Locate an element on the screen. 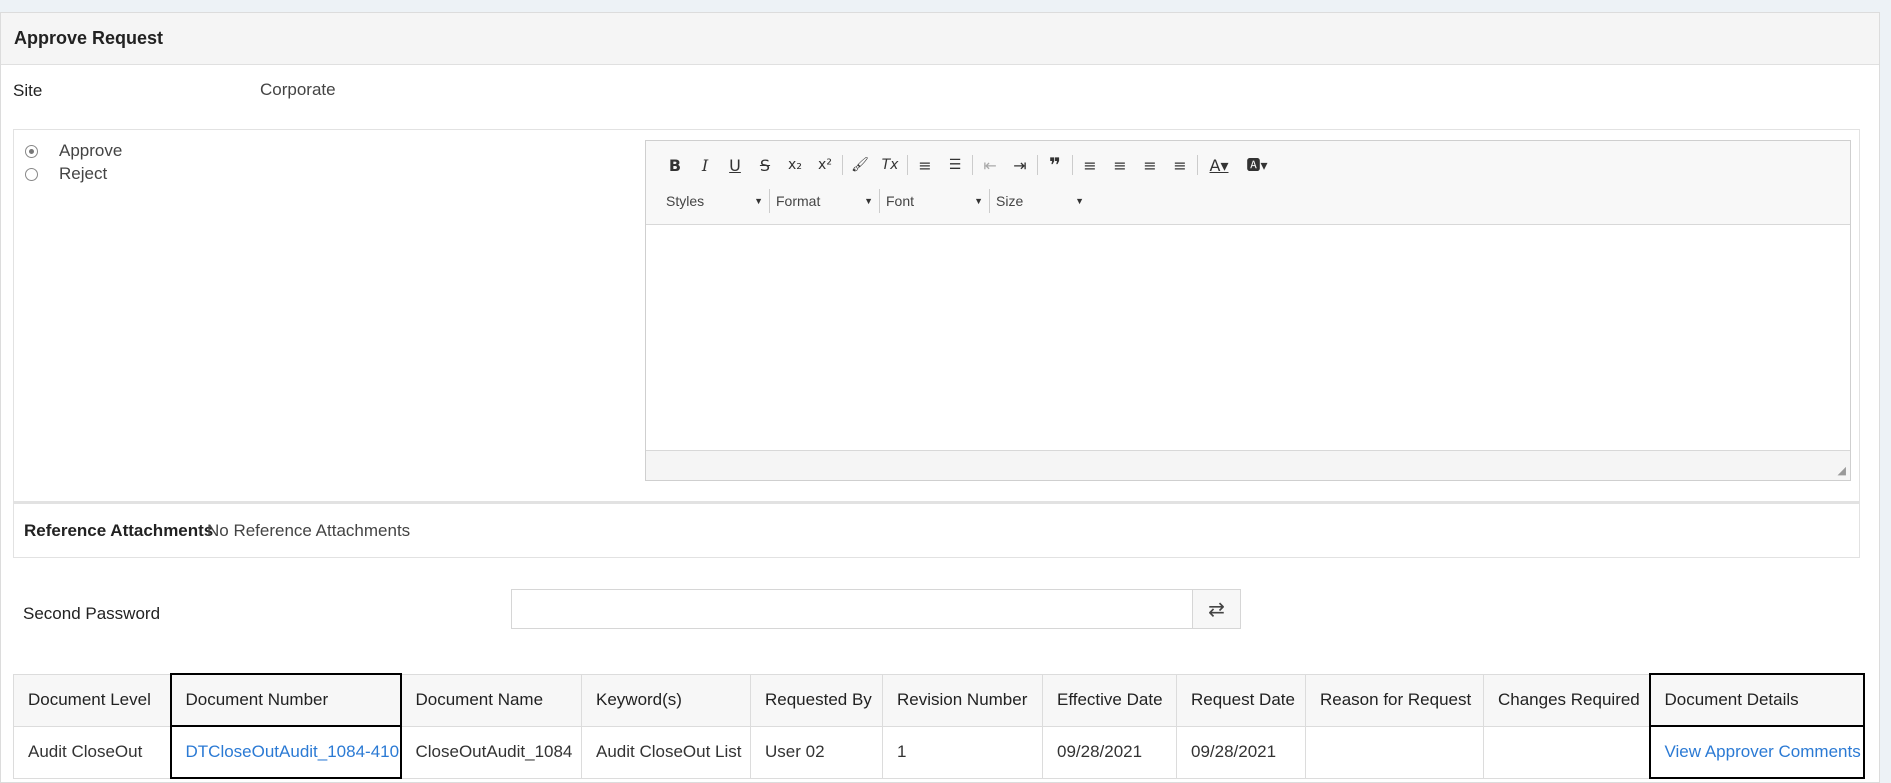 This screenshot has height=783, width=1891. approve-radio-option: Approve is located at coordinates (73, 151).